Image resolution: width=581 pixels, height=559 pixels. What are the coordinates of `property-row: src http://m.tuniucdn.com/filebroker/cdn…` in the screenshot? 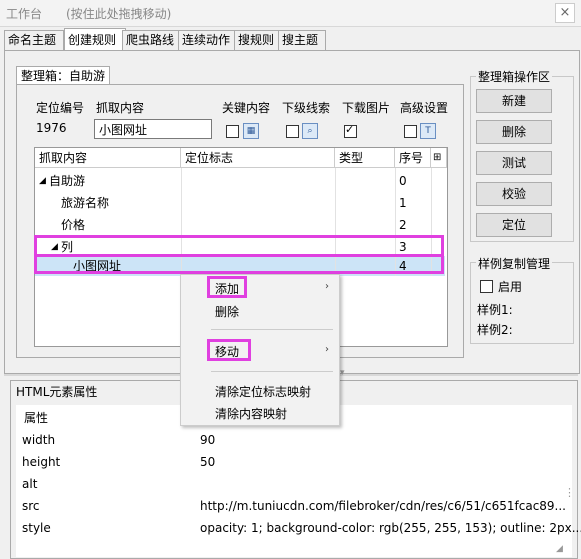 It's located at (294, 506).